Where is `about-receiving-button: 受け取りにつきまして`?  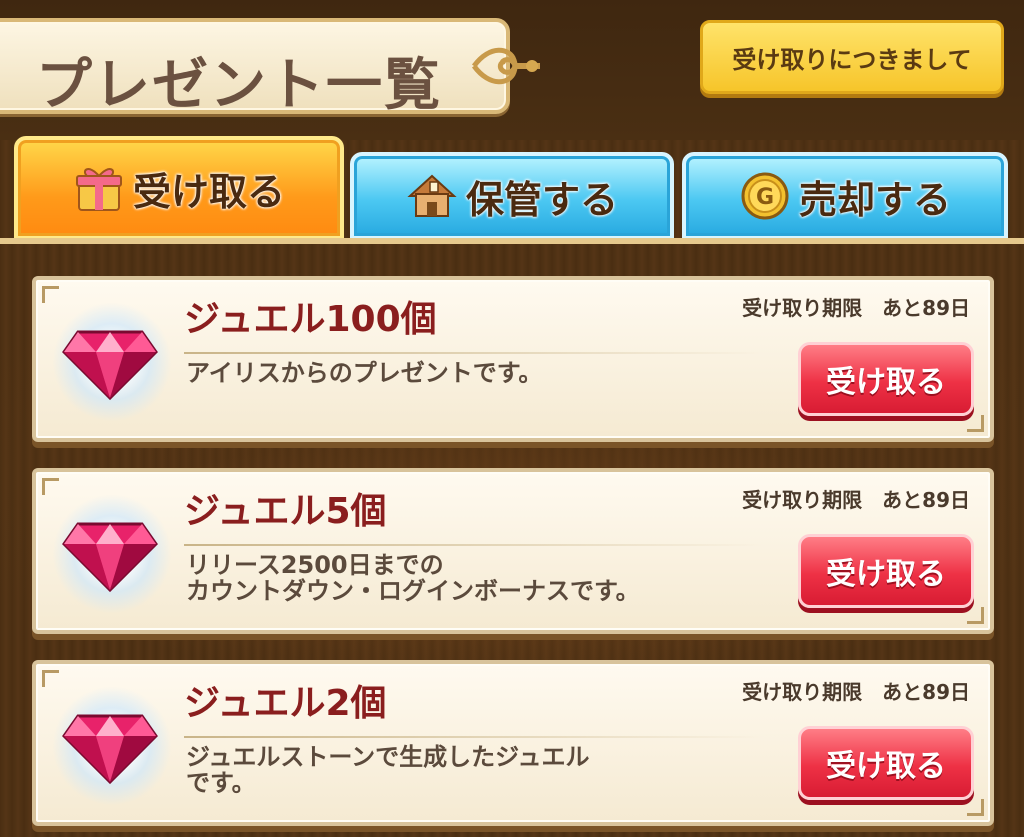 about-receiving-button: 受け取りにつきまして is located at coordinates (852, 57).